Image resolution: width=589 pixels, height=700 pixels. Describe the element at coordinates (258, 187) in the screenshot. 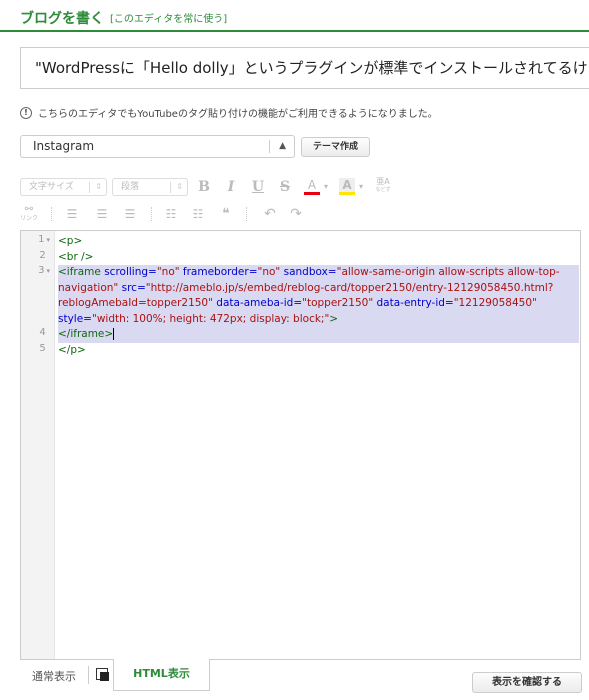

I see `underline-button: U` at that location.